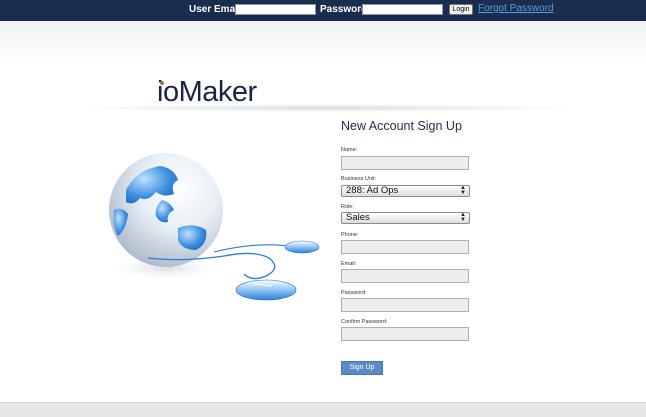 Image resolution: width=646 pixels, height=417 pixels. I want to click on forgot-password-link: Forgot Password, so click(516, 8).